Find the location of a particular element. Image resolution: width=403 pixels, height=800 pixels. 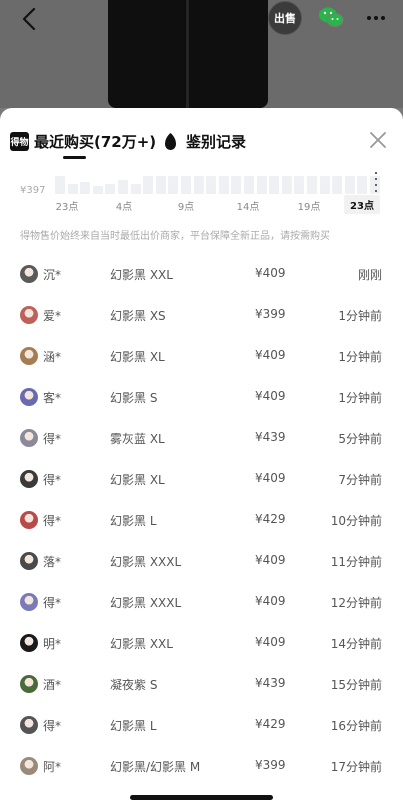

sell-button: 出售 is located at coordinates (285, 18).